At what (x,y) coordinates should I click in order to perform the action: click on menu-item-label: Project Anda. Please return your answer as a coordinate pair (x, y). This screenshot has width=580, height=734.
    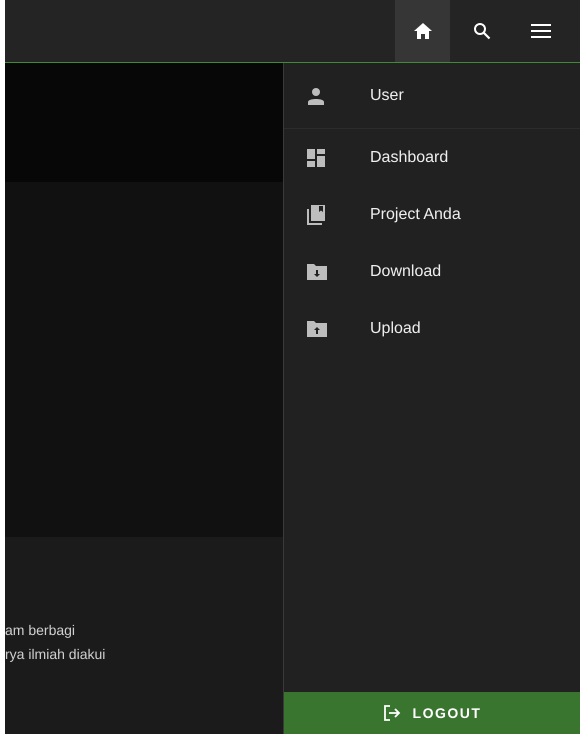
    Looking at the image, I should click on (415, 215).